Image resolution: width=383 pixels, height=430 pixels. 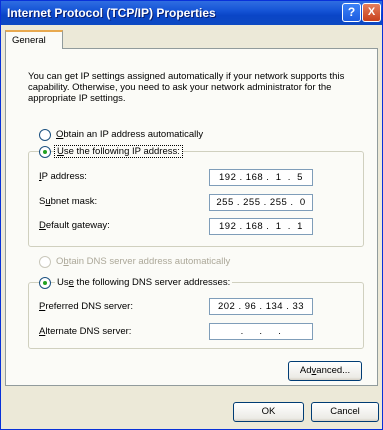 I want to click on default-gateway-label: Default gateway:, so click(x=74, y=225).